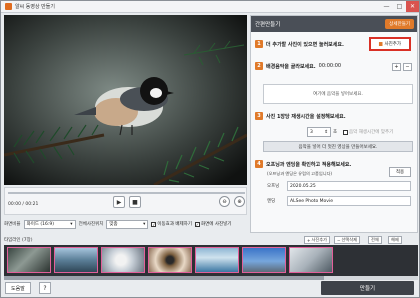 The width and height of the screenshot is (420, 298). I want to click on ending-field: ALSee Photo Movie, so click(349, 201).